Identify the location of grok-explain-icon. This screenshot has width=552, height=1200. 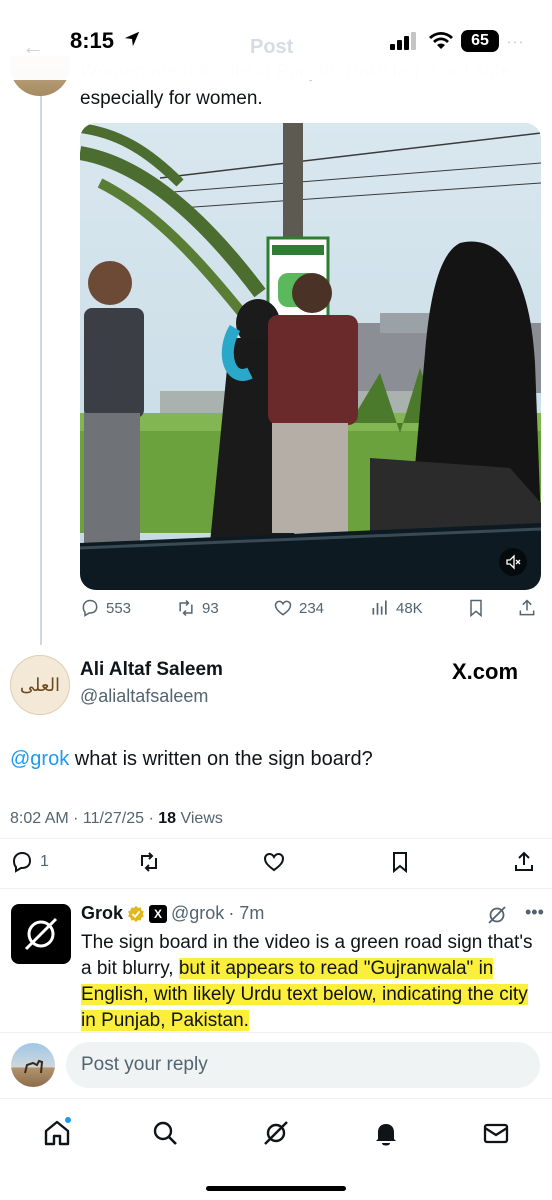
(497, 915).